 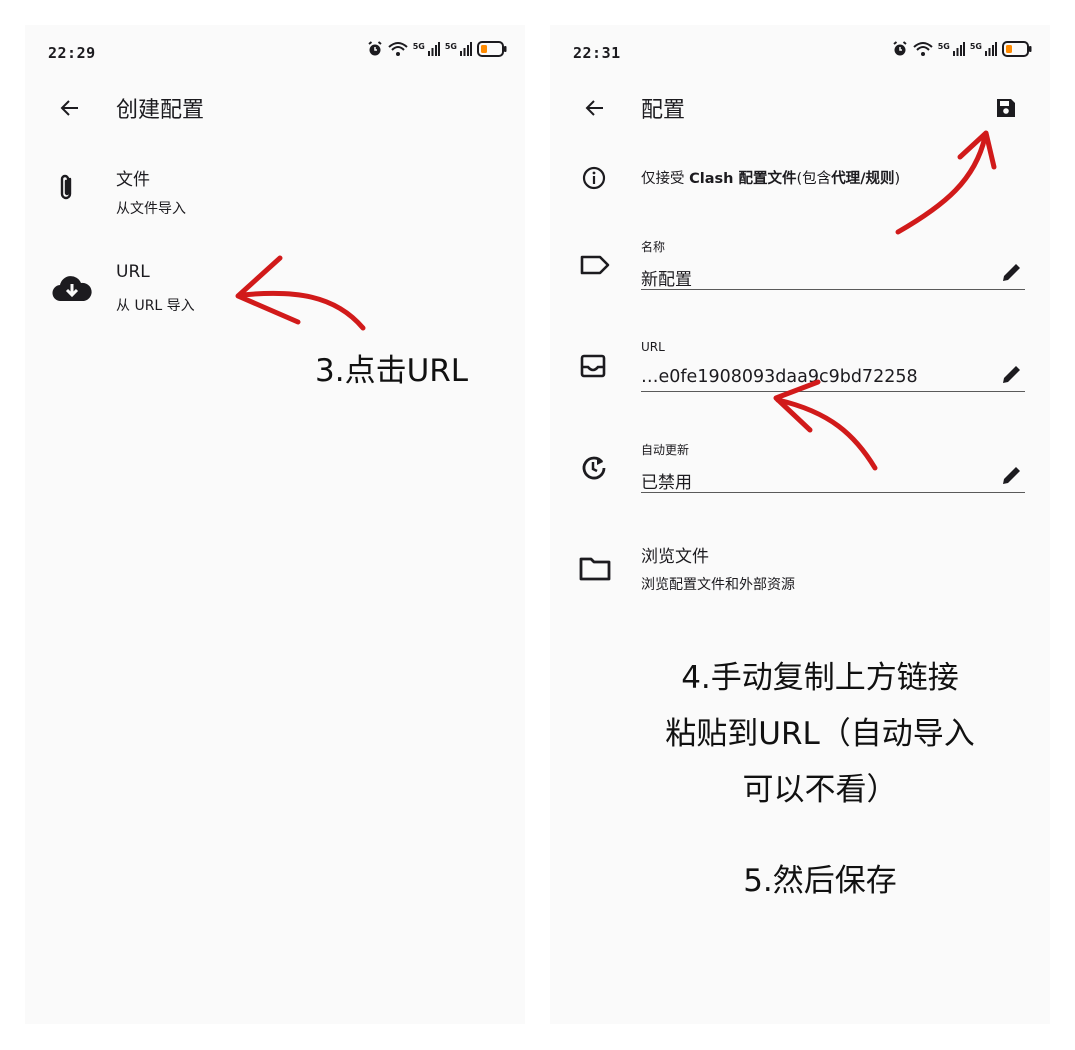 What do you see at coordinates (820, 678) in the screenshot?
I see `step4-line: 4.手动复制上方链接` at bounding box center [820, 678].